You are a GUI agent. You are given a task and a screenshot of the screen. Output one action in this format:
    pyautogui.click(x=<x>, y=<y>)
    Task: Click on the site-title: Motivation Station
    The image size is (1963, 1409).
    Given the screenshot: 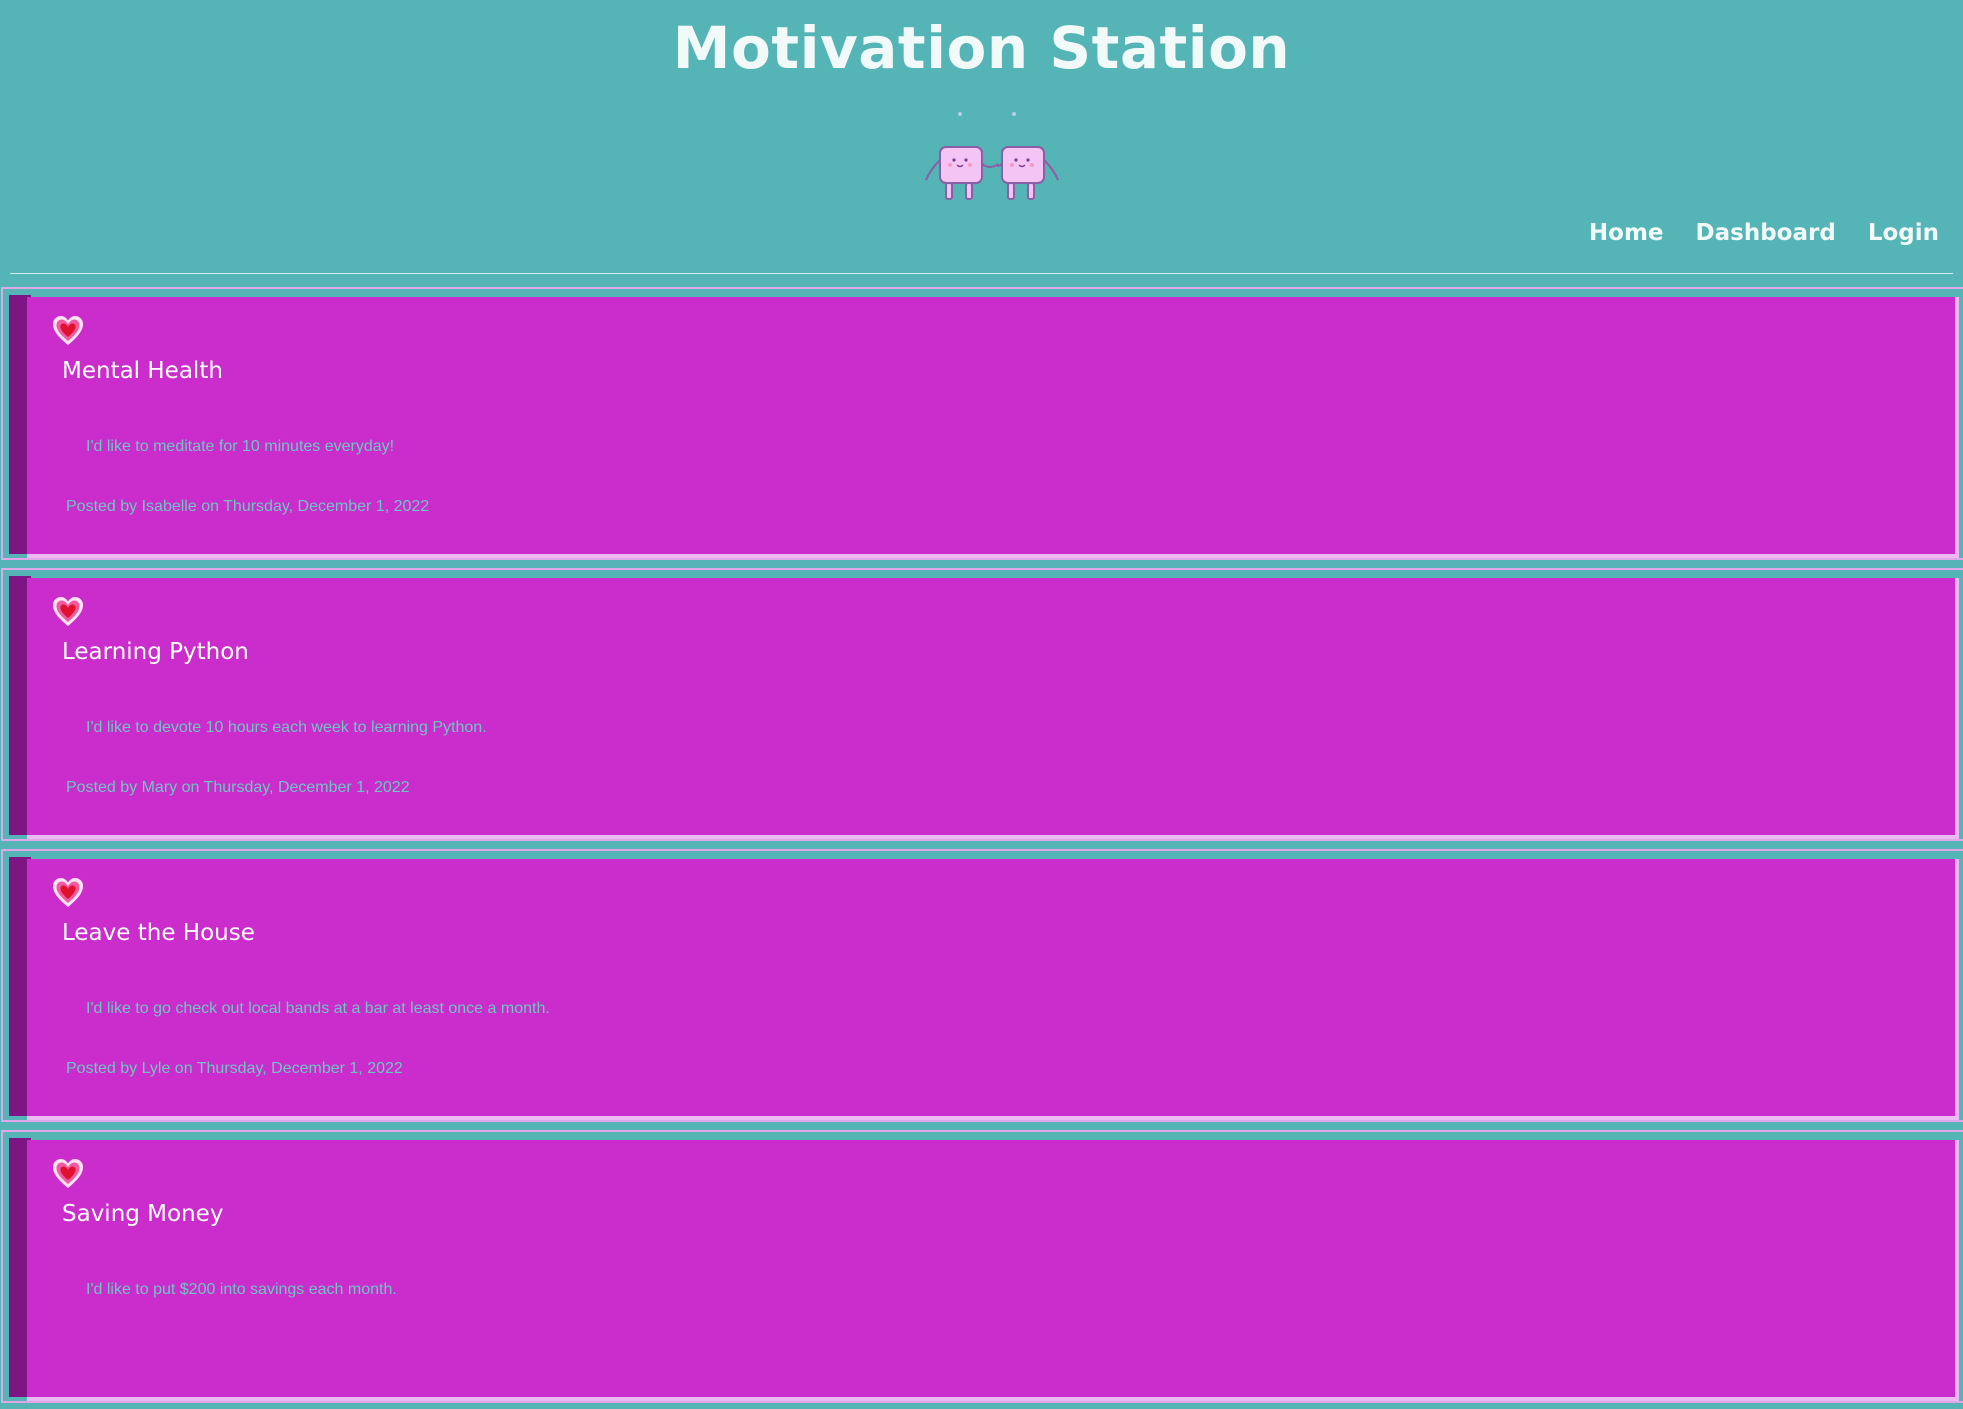 What is the action you would take?
    pyautogui.click(x=981, y=48)
    